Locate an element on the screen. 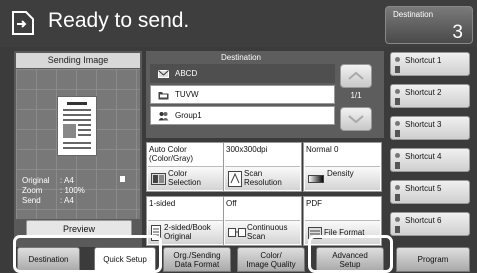  group-icon is located at coordinates (163, 116).